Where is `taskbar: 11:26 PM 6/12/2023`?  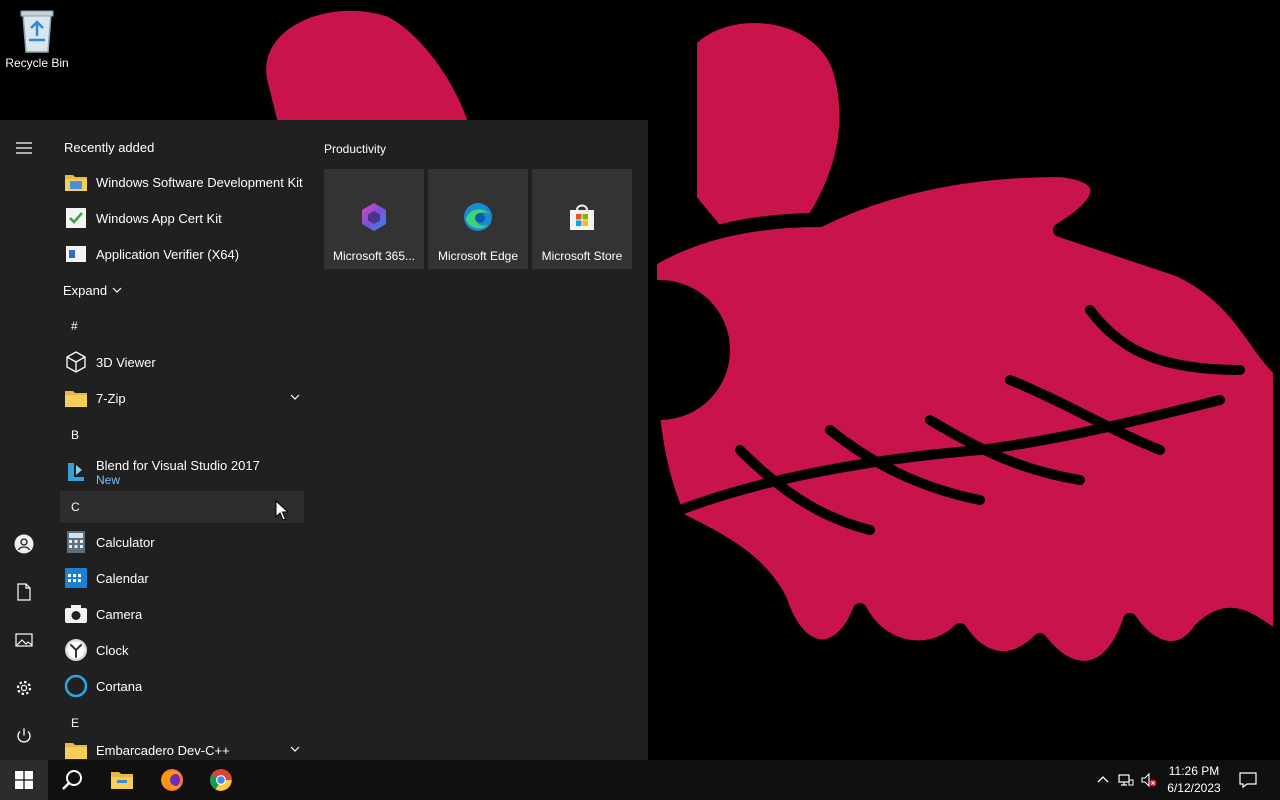
taskbar: 11:26 PM 6/12/2023 is located at coordinates (640, 780).